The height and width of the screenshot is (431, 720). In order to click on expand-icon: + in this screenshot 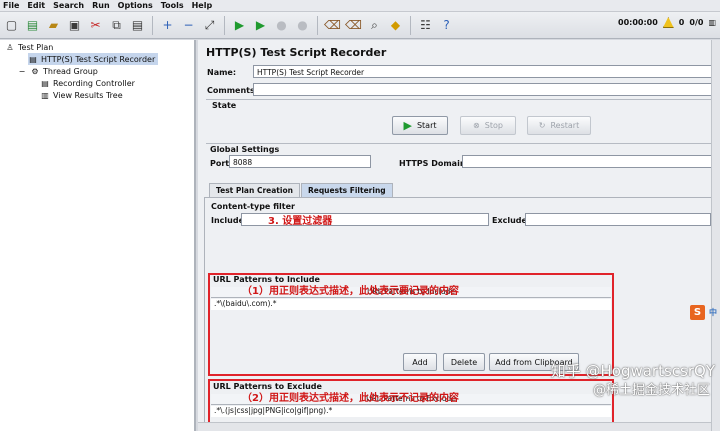, I will do `click(167, 25)`.